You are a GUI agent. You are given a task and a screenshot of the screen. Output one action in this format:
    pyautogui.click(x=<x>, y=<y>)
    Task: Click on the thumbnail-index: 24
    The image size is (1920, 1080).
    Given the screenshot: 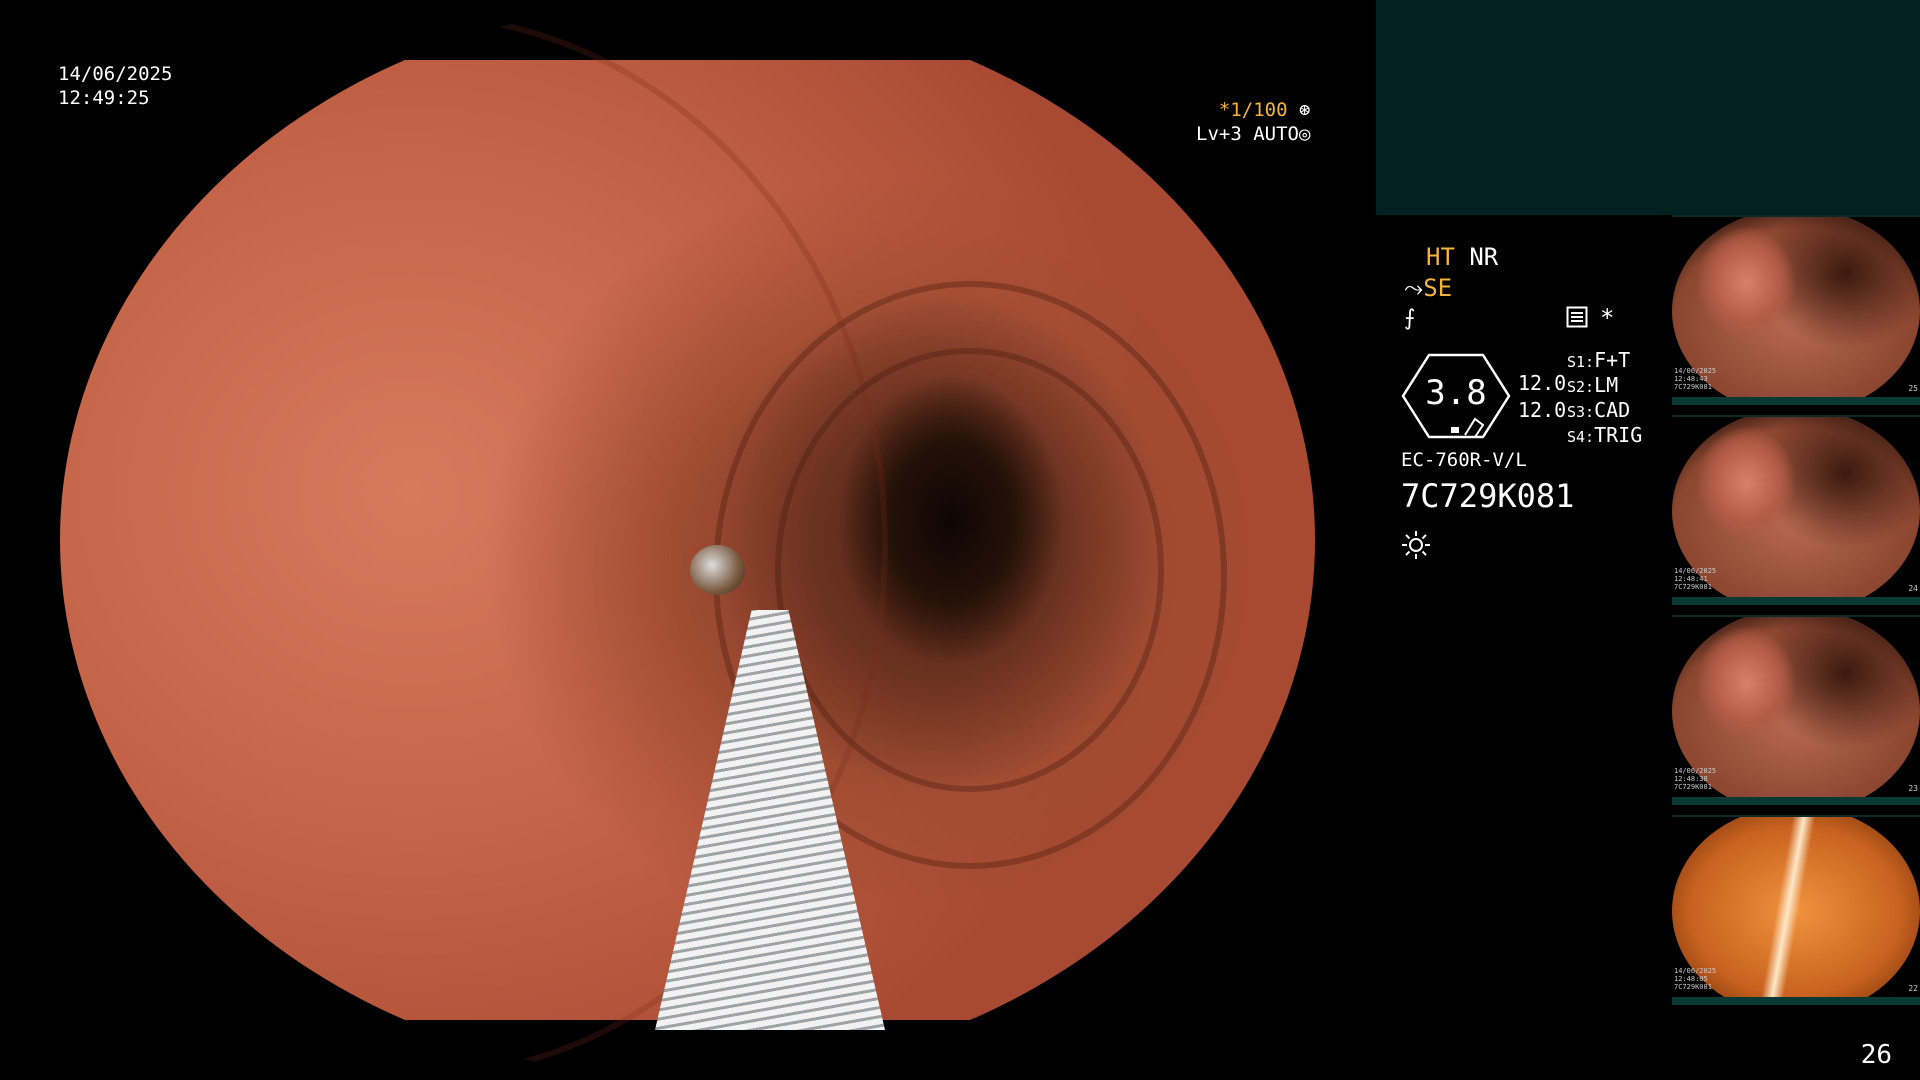 What is the action you would take?
    pyautogui.click(x=1913, y=588)
    